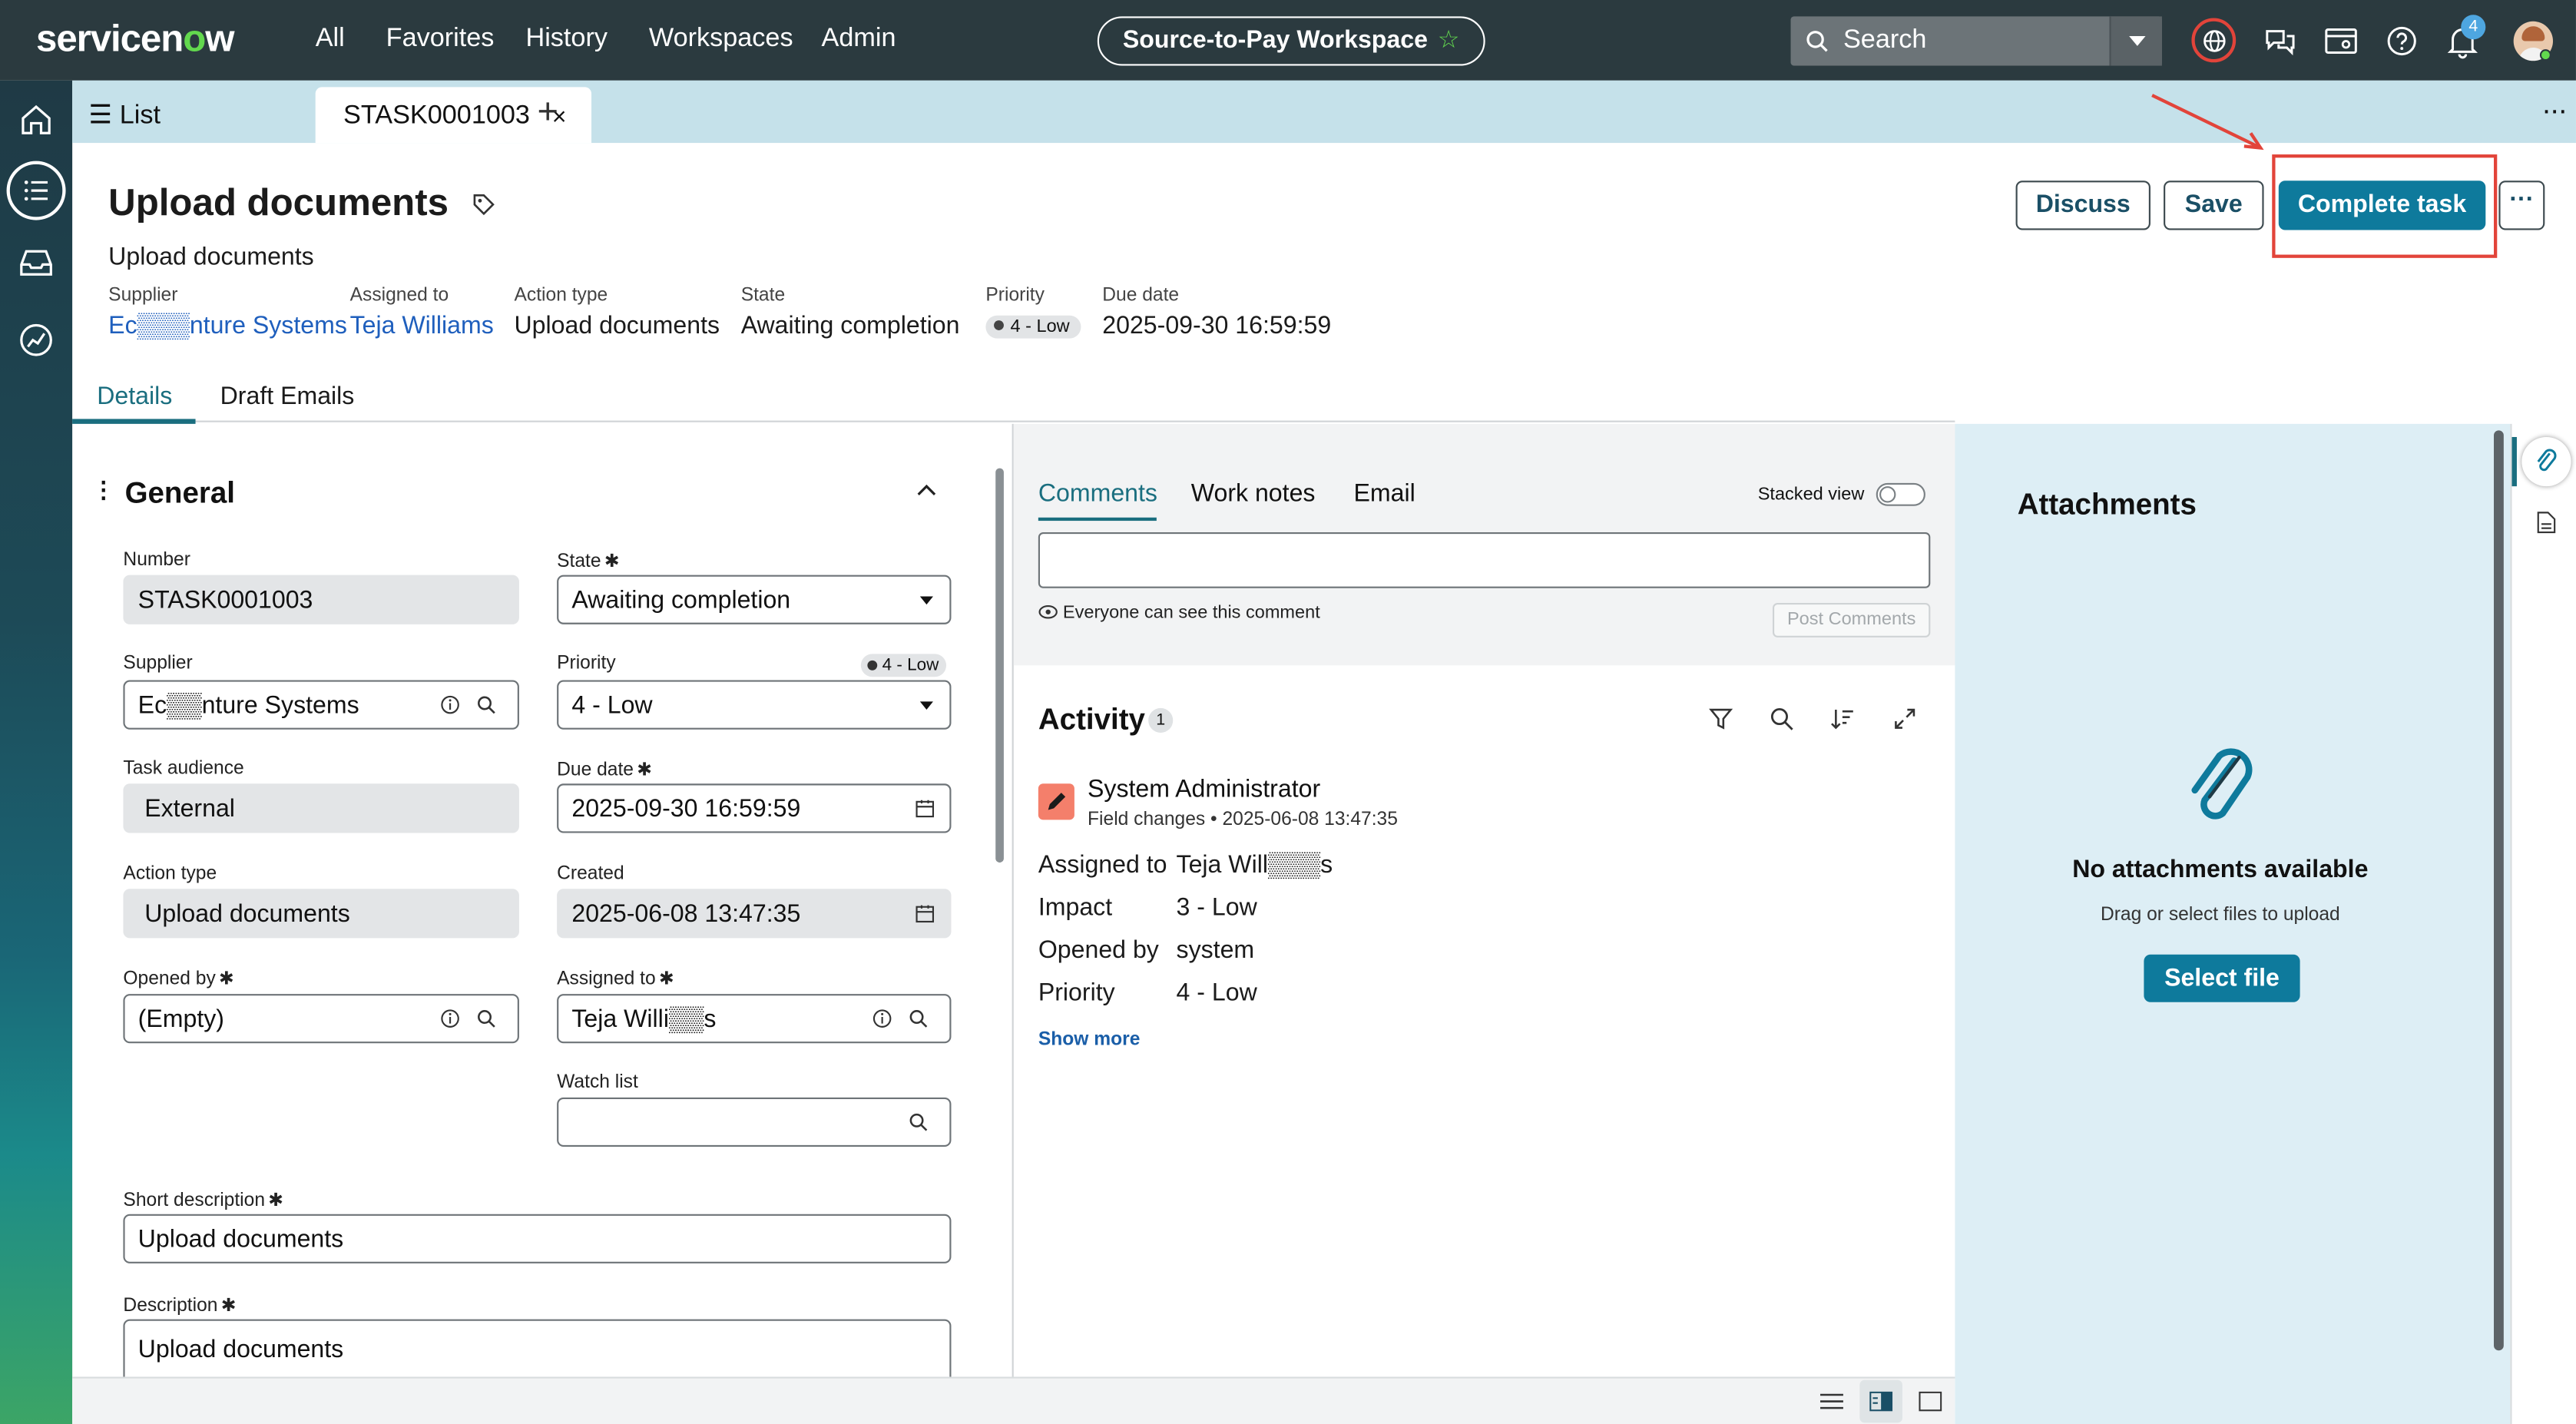  What do you see at coordinates (2385, 206) in the screenshot?
I see `highlight-box` at bounding box center [2385, 206].